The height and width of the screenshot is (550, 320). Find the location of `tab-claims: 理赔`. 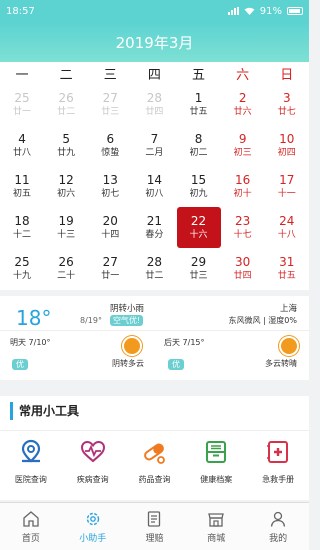

tab-claims: 理赔 is located at coordinates (155, 526).